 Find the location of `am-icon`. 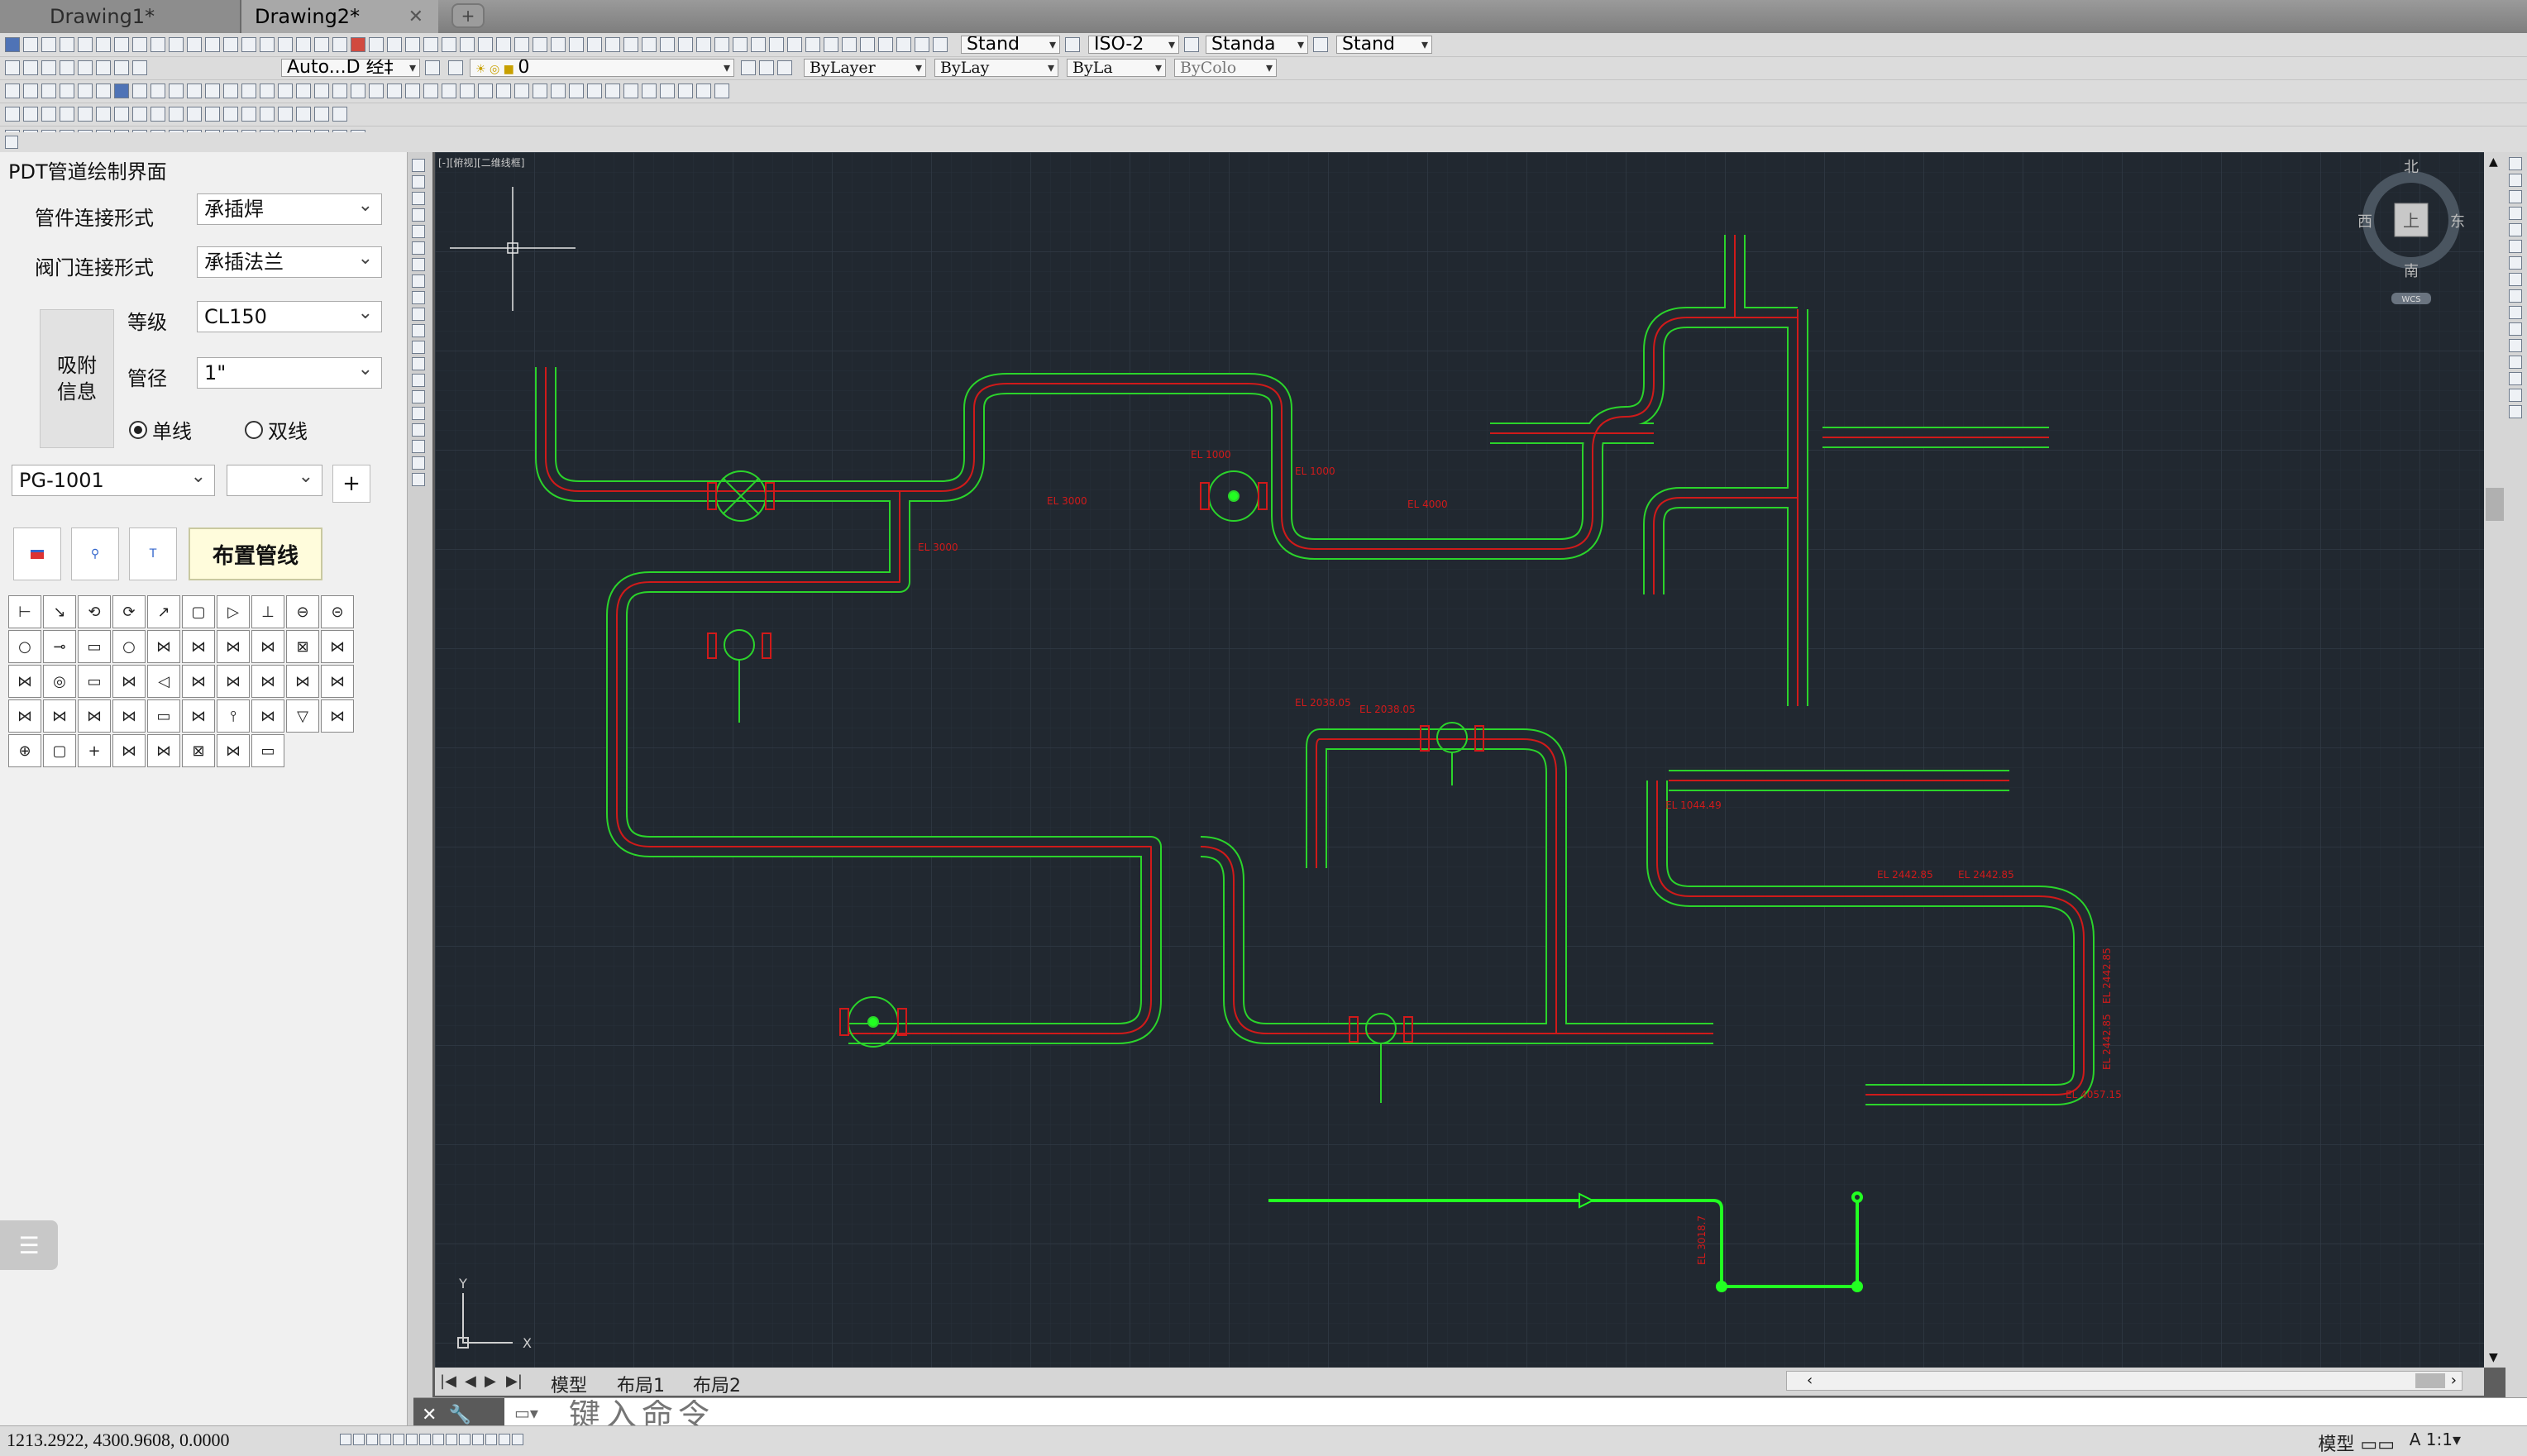

am-icon is located at coordinates (517, 1439).